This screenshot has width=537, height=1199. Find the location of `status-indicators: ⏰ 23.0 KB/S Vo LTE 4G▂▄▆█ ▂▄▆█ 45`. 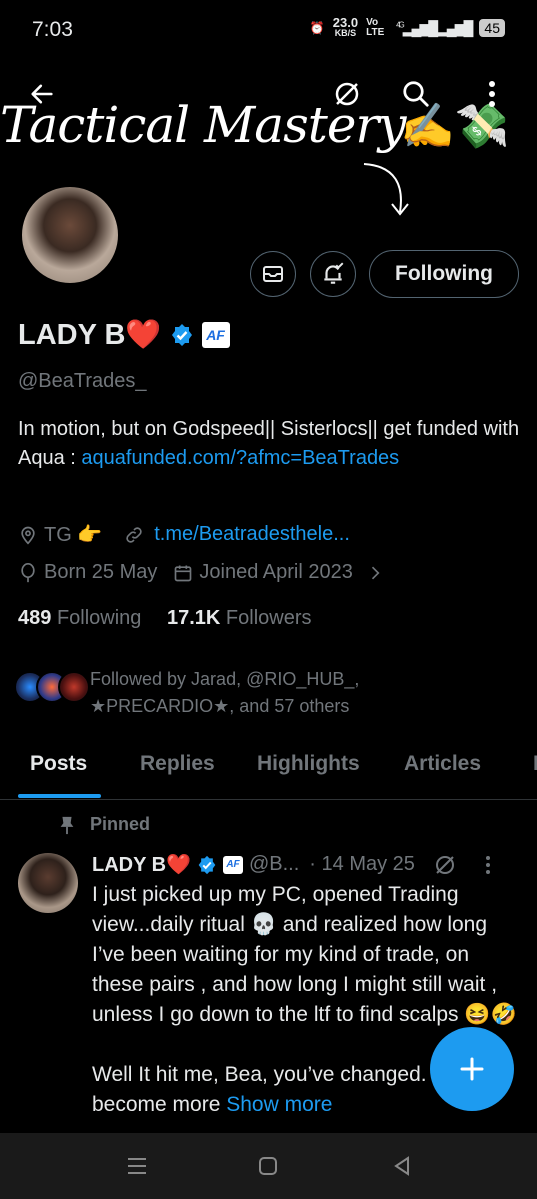

status-indicators: ⏰ 23.0 KB/S Vo LTE 4G▂▄▆█ ▂▄▆█ 45 is located at coordinates (407, 27).